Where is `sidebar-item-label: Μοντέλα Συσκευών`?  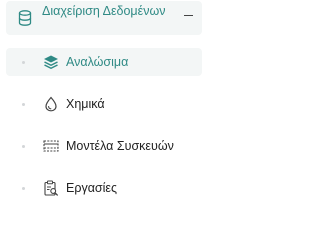
sidebar-item-label: Μοντέλα Συσκευών is located at coordinates (120, 146).